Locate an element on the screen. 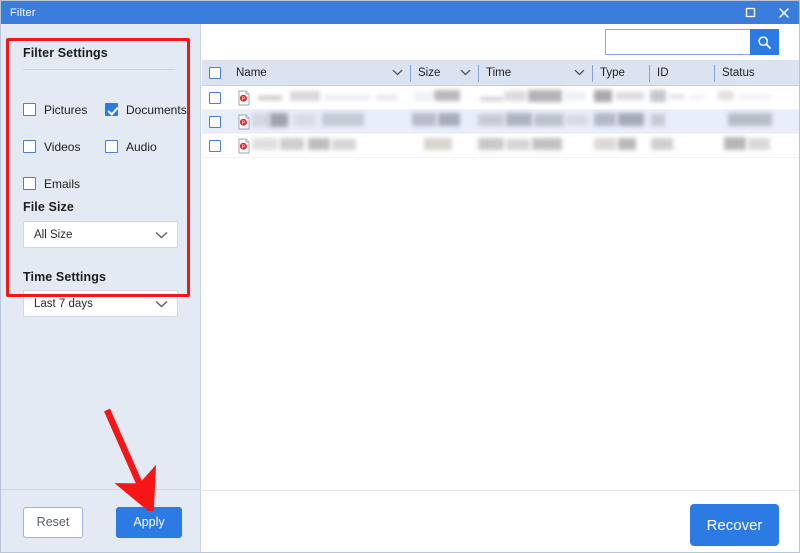 The width and height of the screenshot is (800, 553). recover-button: Recover is located at coordinates (734, 525).